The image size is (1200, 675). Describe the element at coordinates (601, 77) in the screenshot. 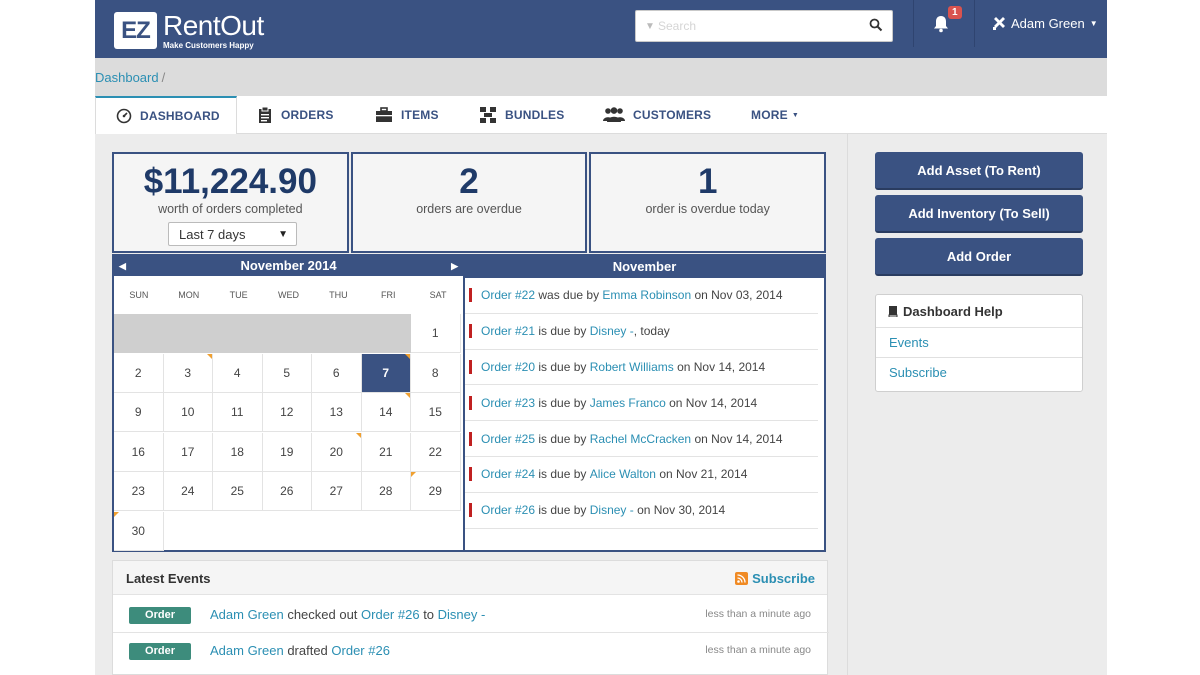

I see `breadcrumb-bar: Dashboard /` at that location.